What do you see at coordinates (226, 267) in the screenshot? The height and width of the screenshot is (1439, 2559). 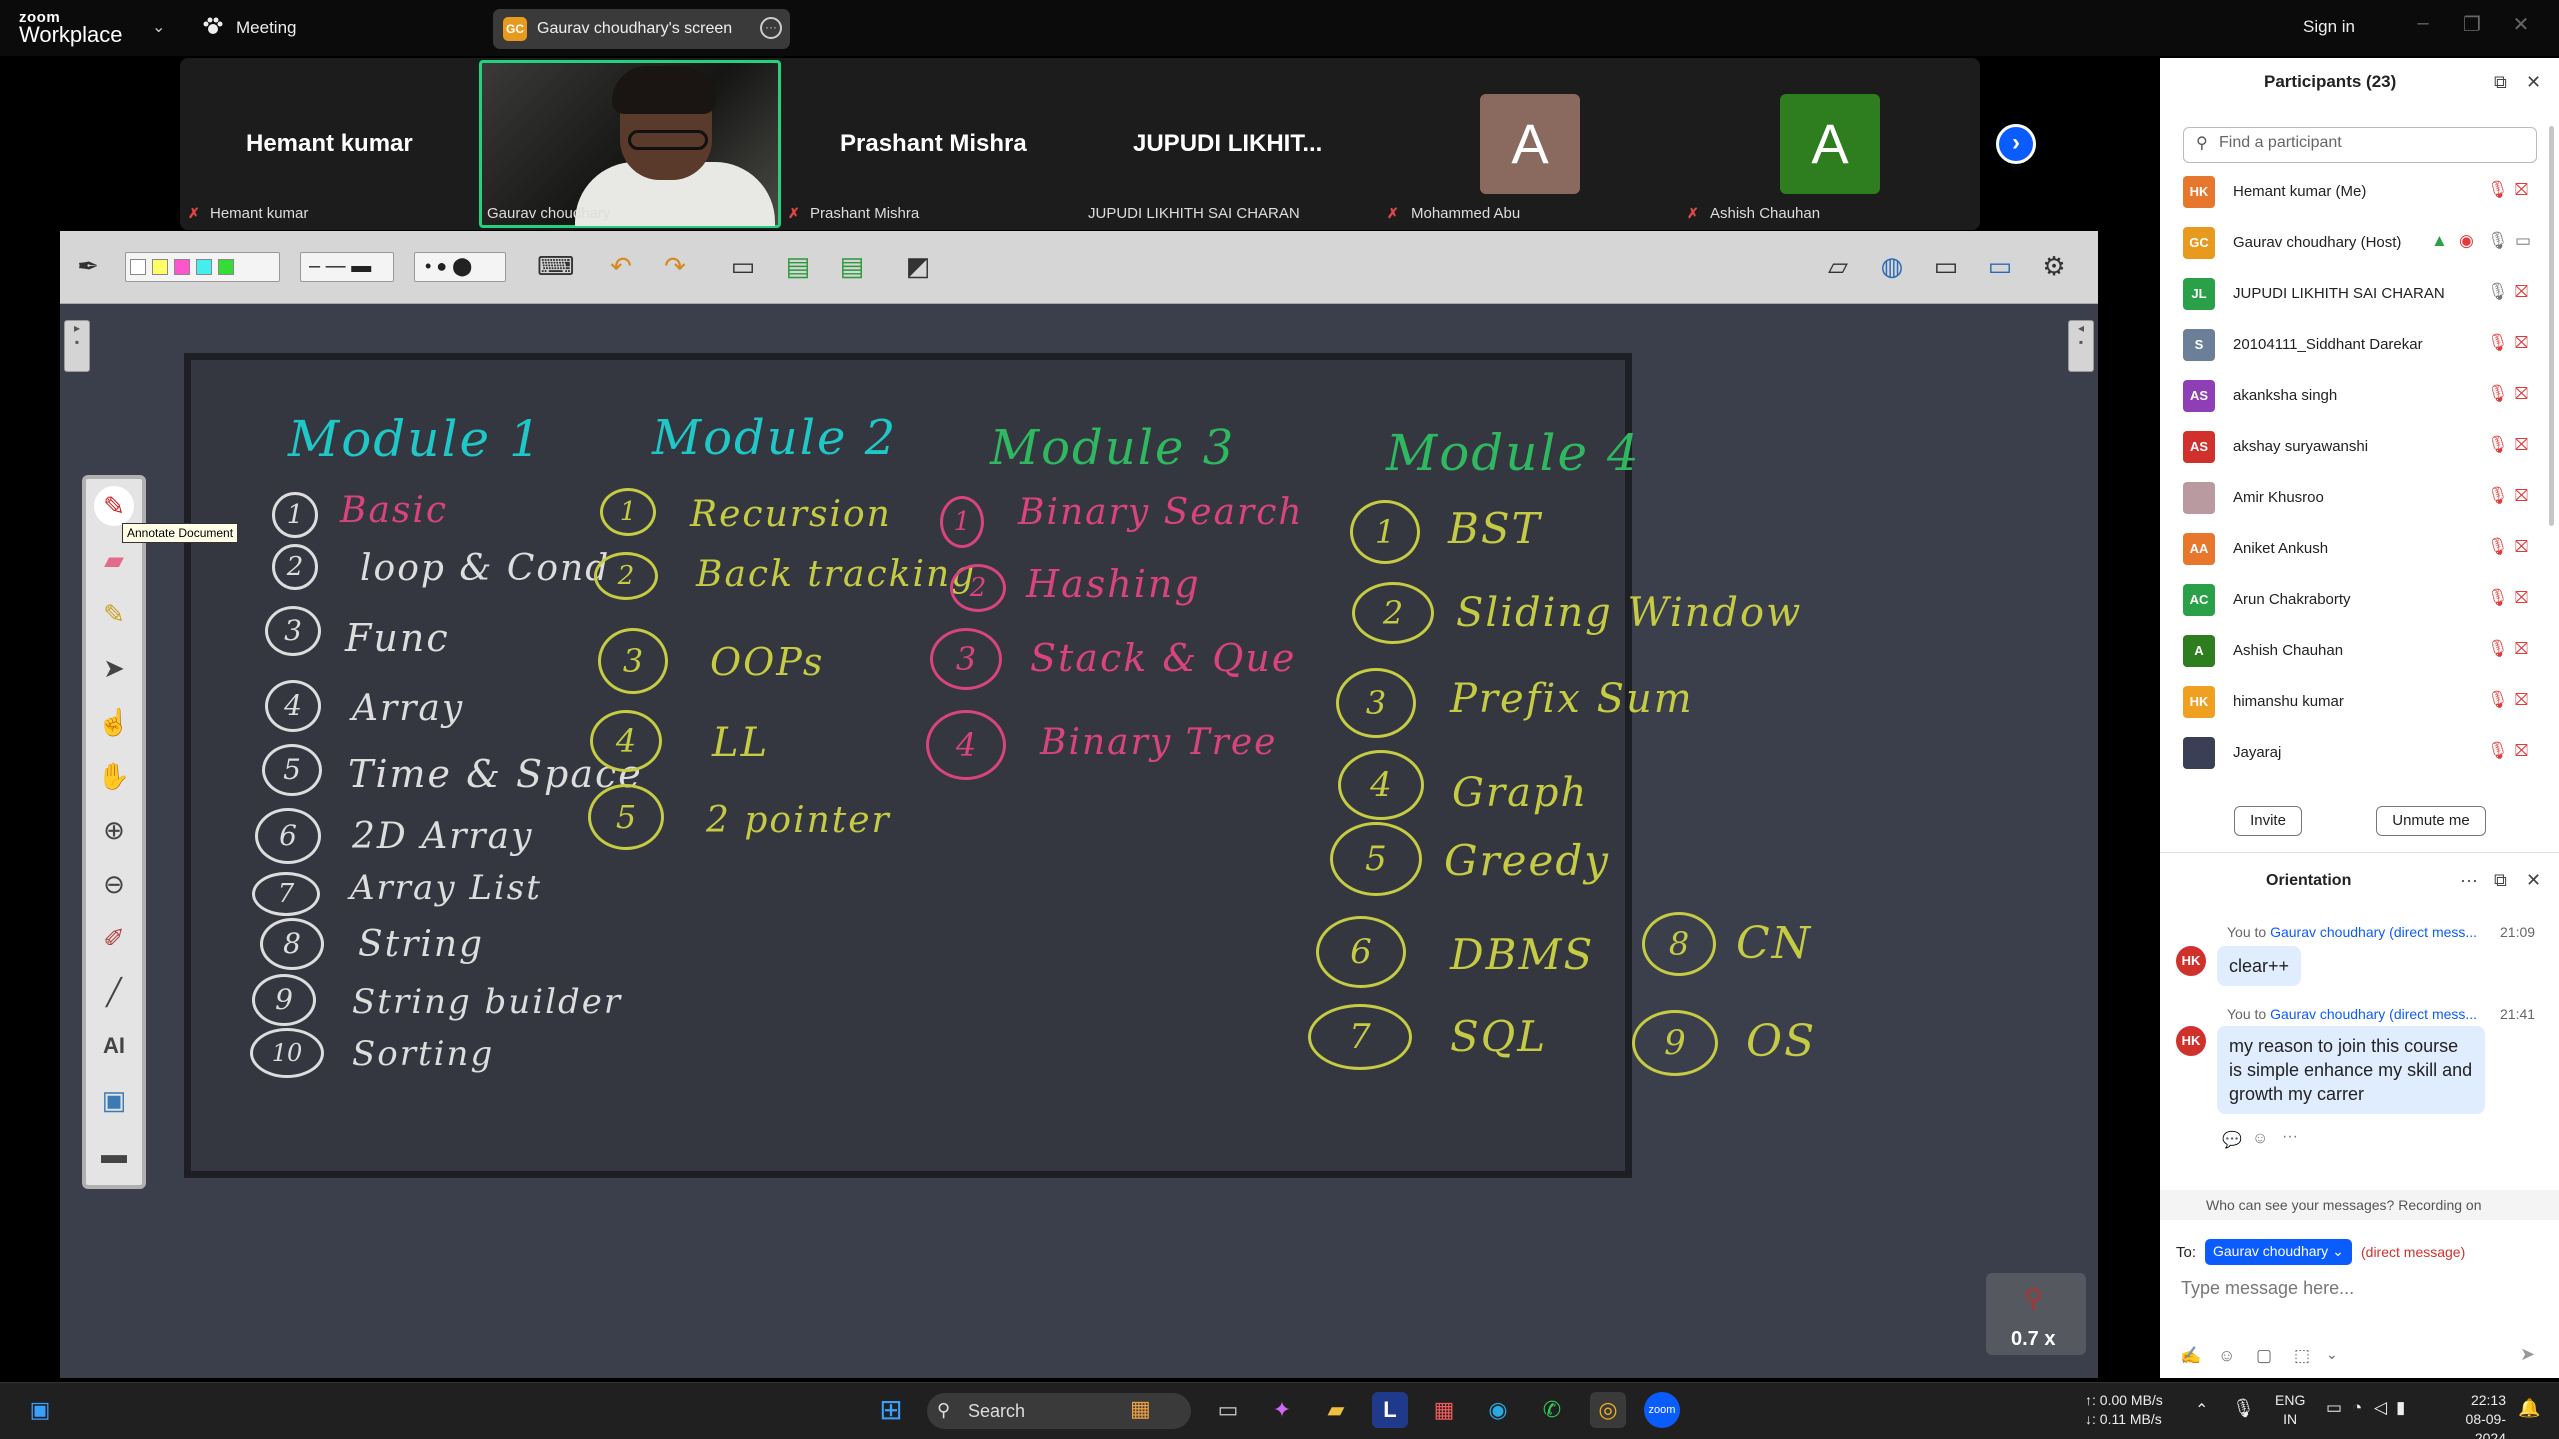 I see `color-green` at bounding box center [226, 267].